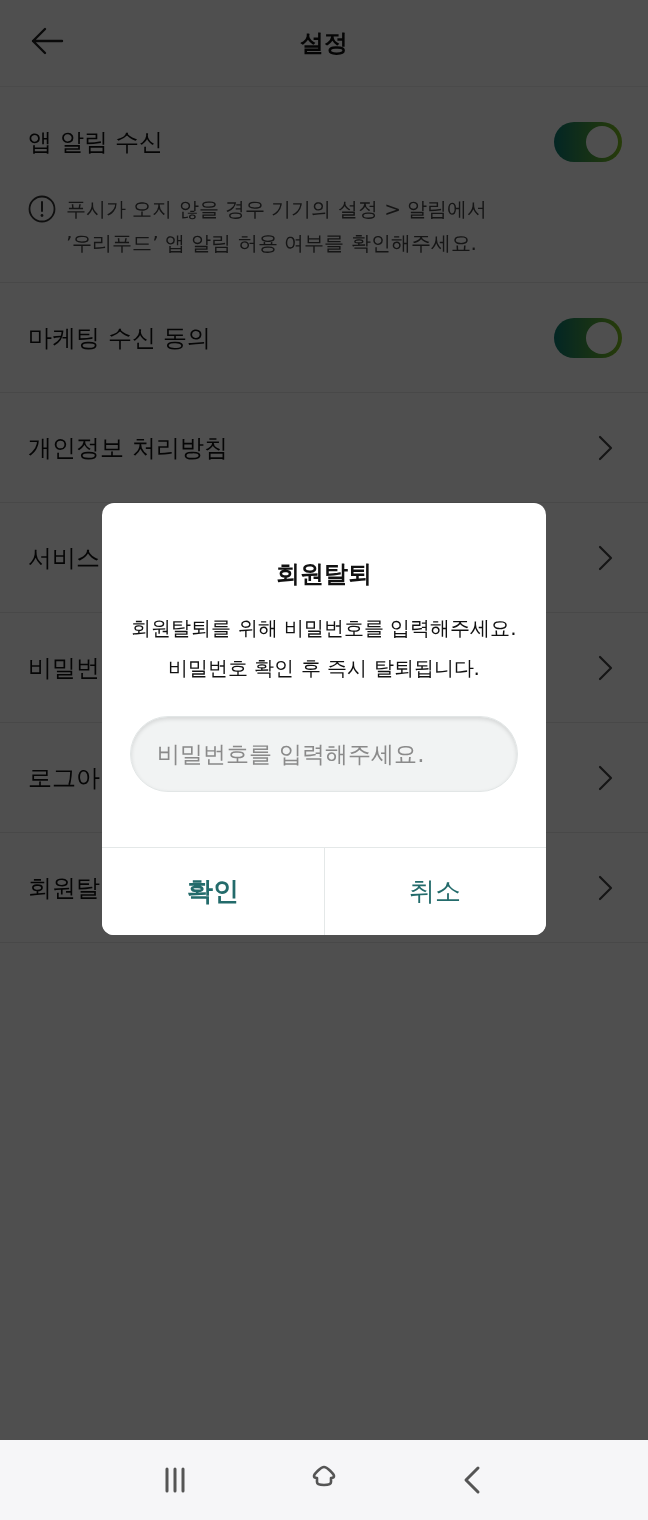 This screenshot has height=1520, width=648. Describe the element at coordinates (42, 209) in the screenshot. I see `info-icon` at that location.